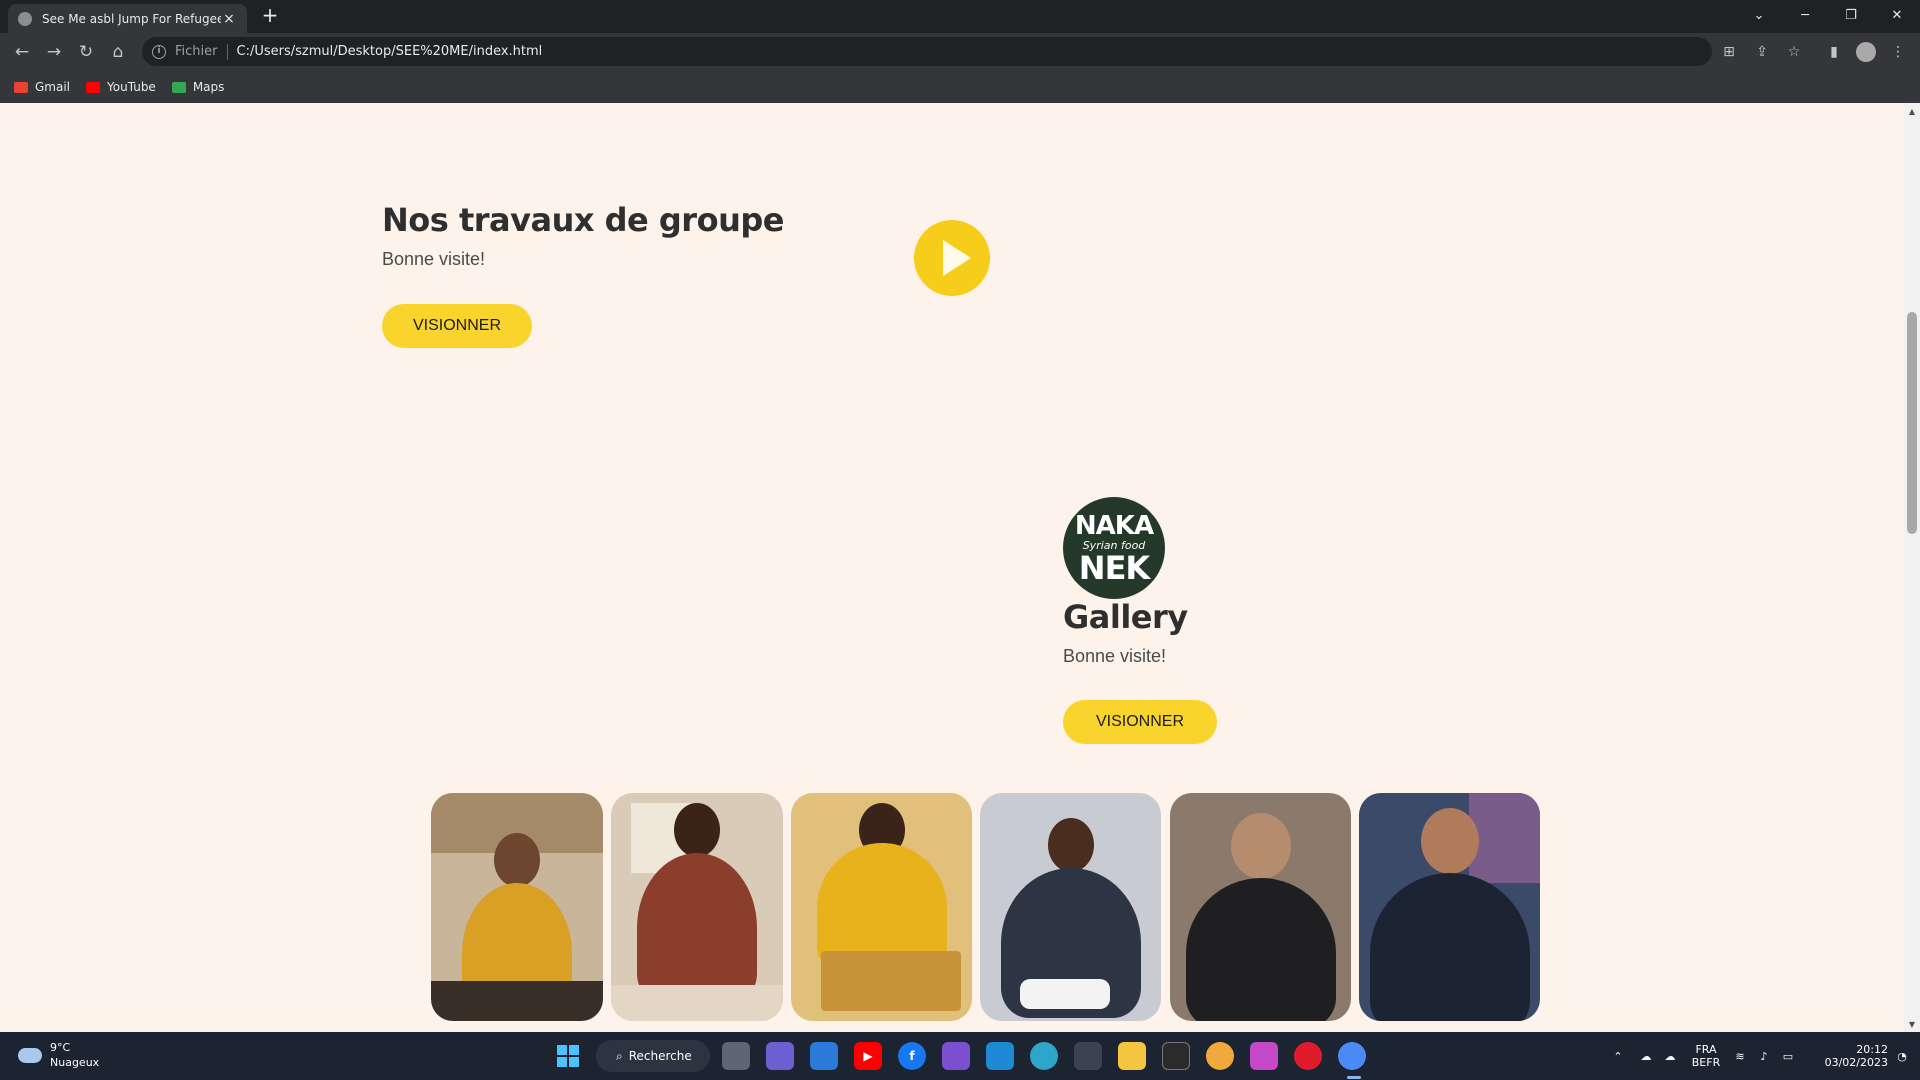 The height and width of the screenshot is (1080, 1920). Describe the element at coordinates (1856, 1062) in the screenshot. I see `clock-date: 03/02/2023` at that location.